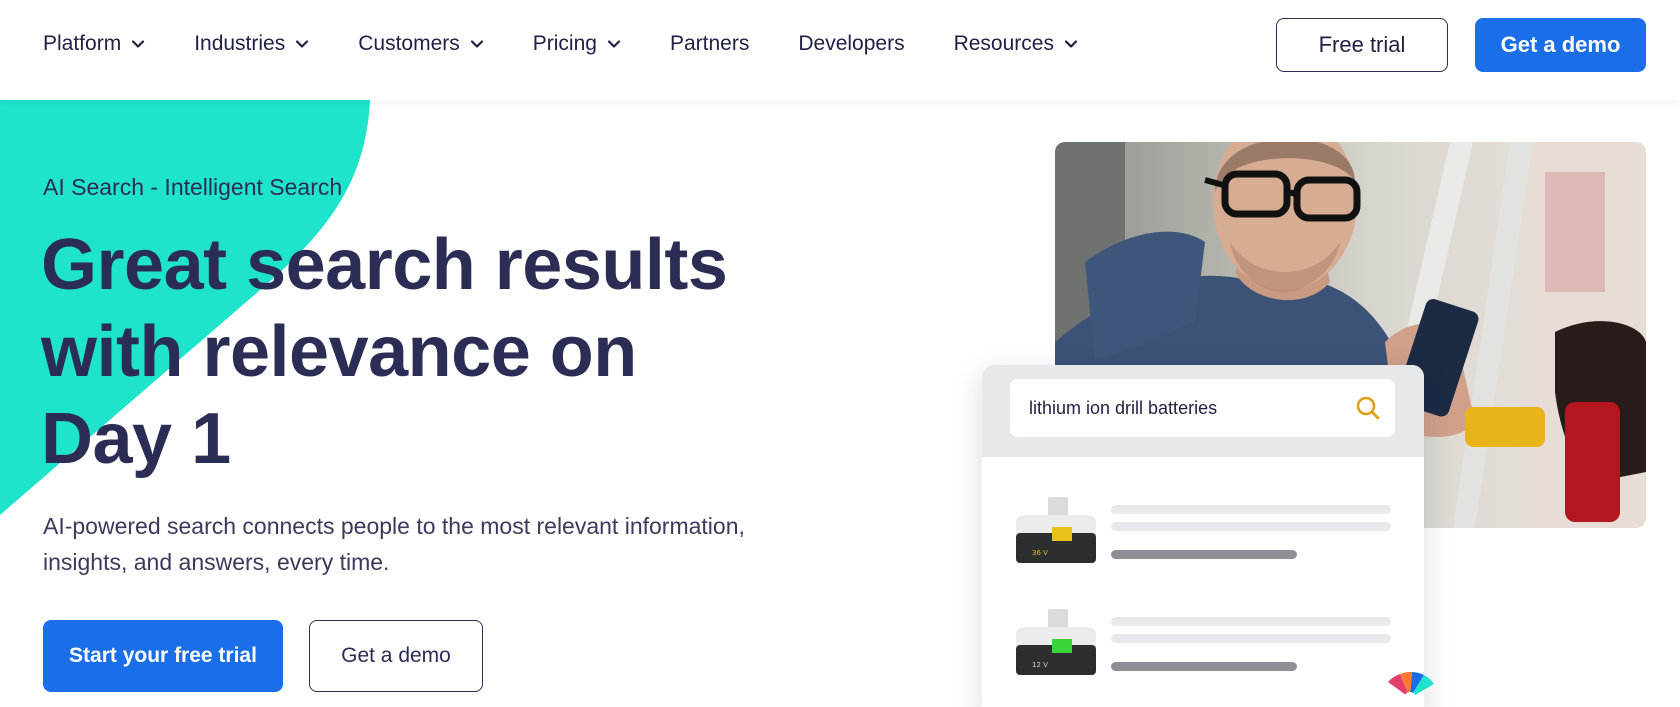 This screenshot has width=1680, height=707. Describe the element at coordinates (1003, 43) in the screenshot. I see `nav-item-label: Resources` at that location.